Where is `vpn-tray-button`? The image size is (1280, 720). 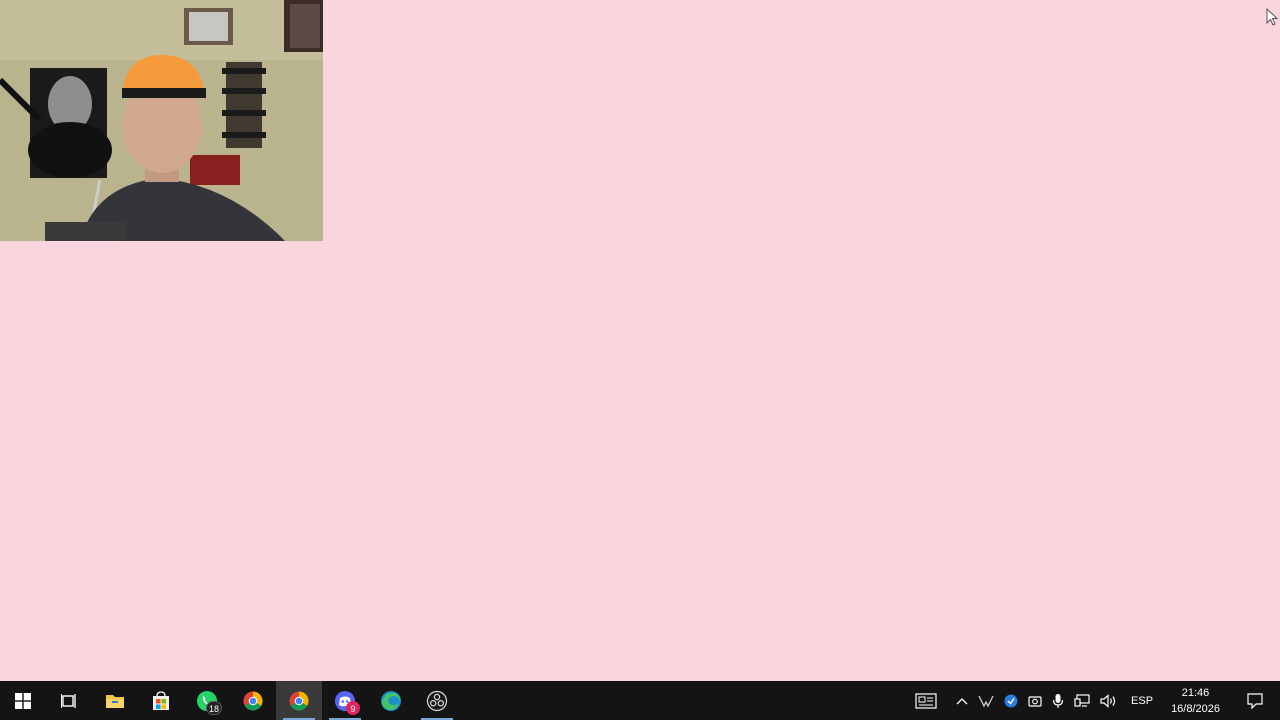 vpn-tray-button is located at coordinates (986, 700).